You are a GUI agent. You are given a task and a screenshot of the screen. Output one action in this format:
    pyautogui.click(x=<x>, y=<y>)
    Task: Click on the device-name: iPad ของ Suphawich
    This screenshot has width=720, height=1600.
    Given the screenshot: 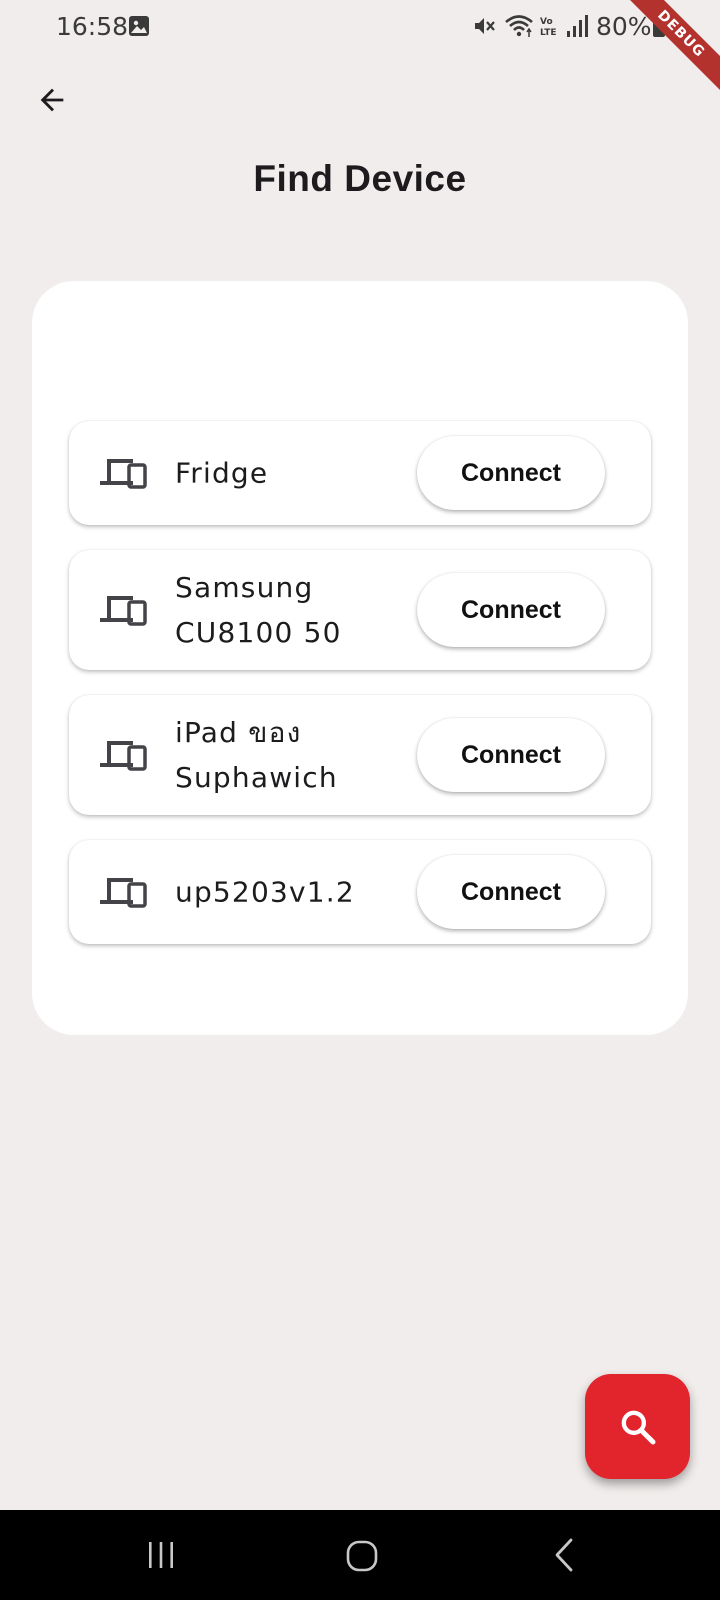 What is the action you would take?
    pyautogui.click(x=256, y=755)
    